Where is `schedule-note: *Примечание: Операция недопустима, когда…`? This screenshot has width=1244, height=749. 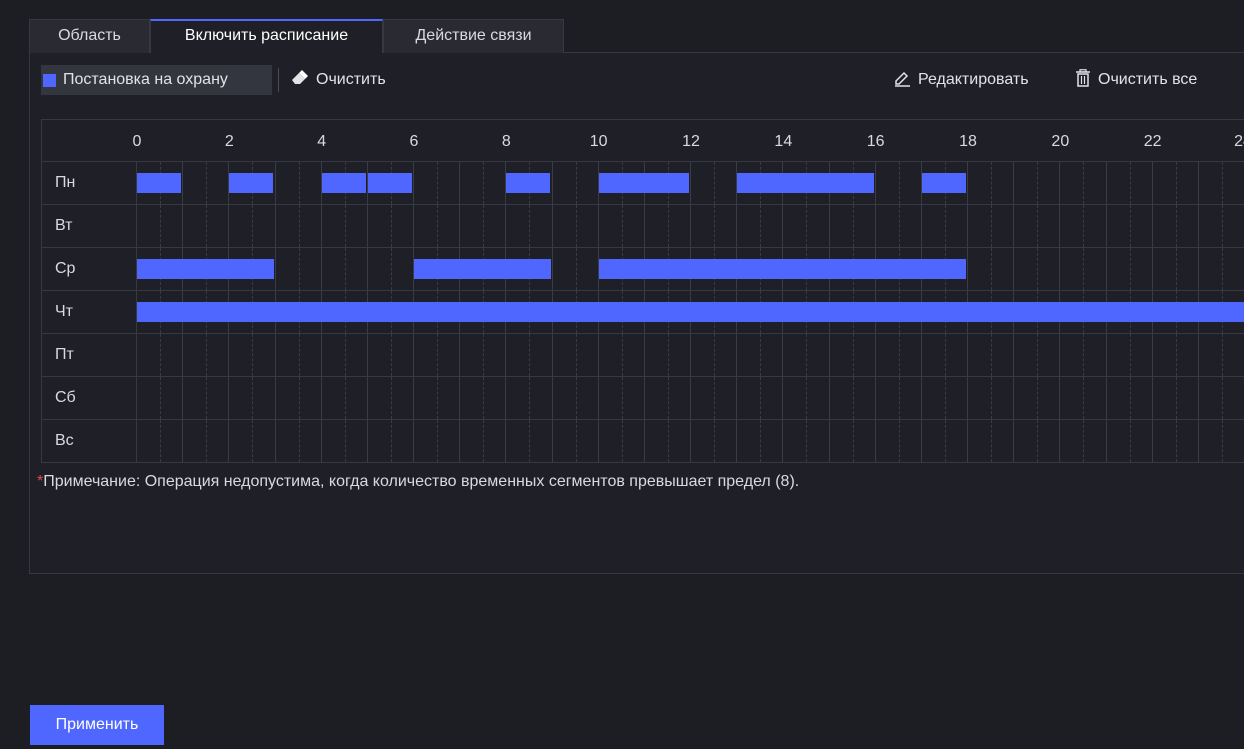
schedule-note: *Примечание: Операция недопустима, когда… is located at coordinates (418, 482).